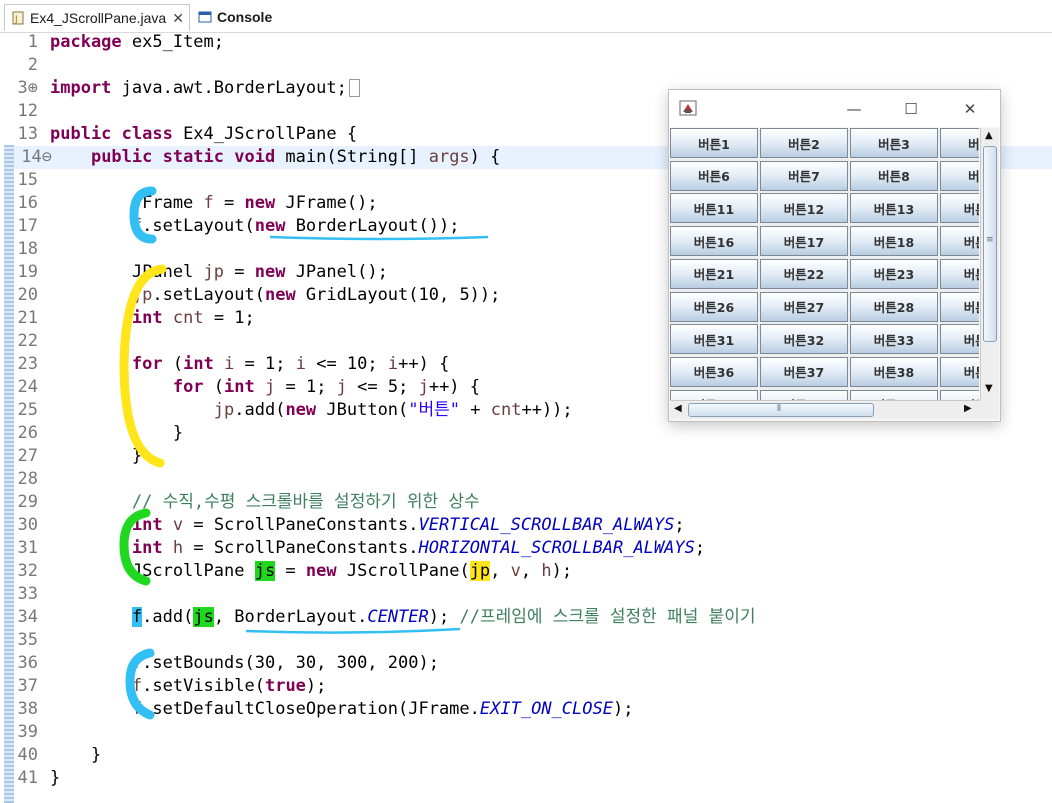  Describe the element at coordinates (714, 394) in the screenshot. I see `grid-button: 버튼41` at that location.